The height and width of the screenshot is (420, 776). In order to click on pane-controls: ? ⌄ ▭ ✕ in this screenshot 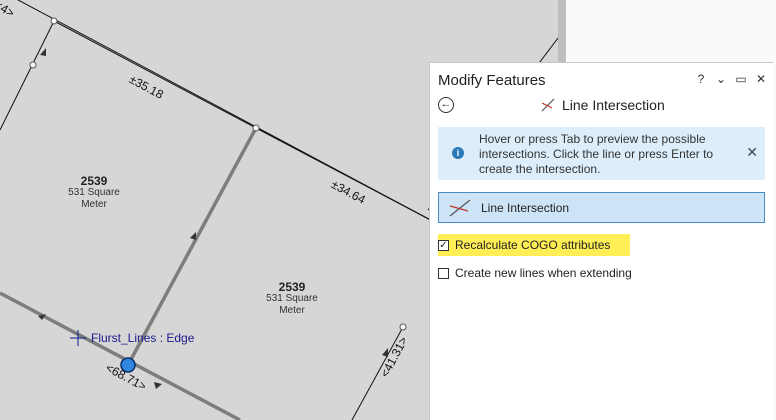, I will do `click(731, 79)`.